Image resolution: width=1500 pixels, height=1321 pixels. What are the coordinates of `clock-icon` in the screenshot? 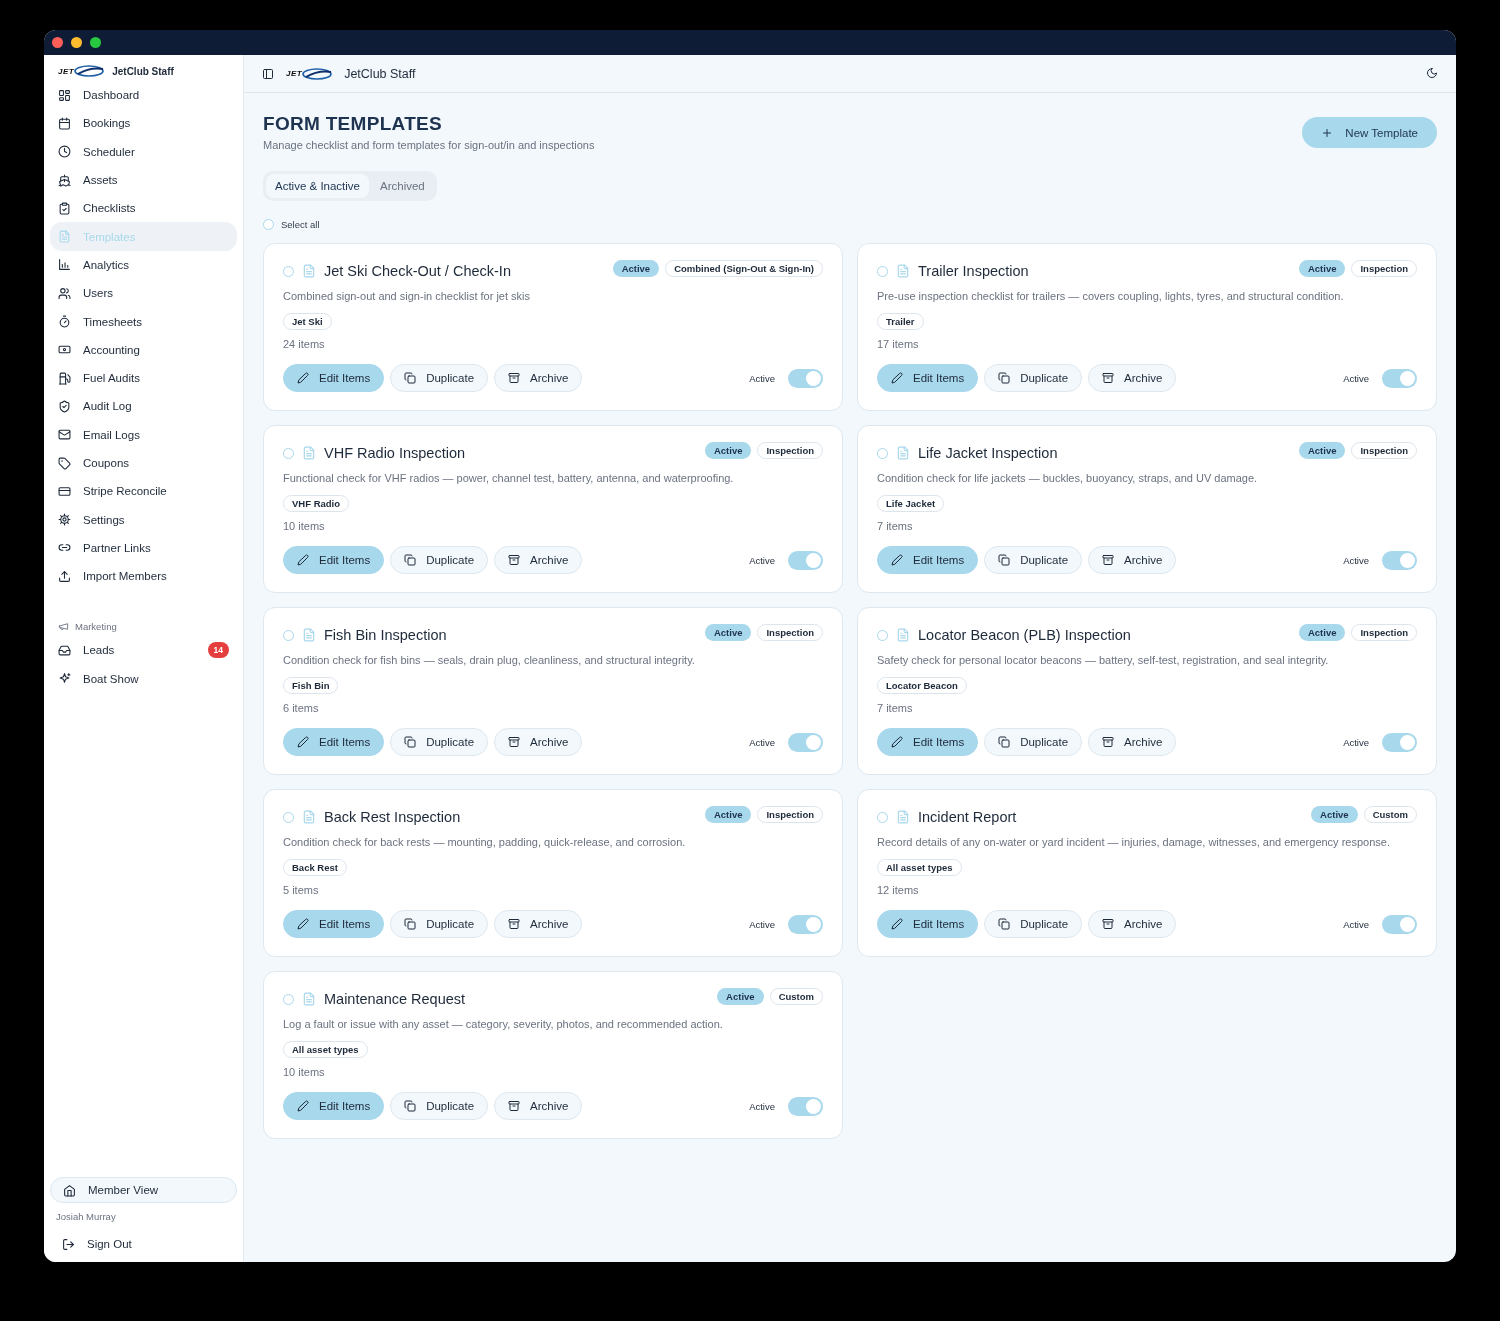 It's located at (64, 152).